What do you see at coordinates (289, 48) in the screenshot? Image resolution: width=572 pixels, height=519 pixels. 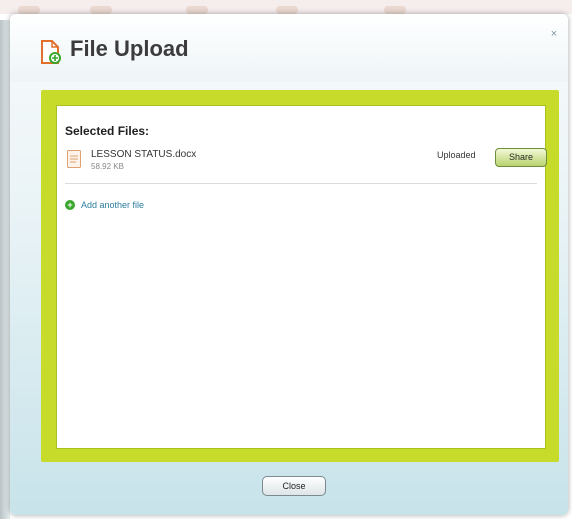 I see `dialog-header: × File Upload` at bounding box center [289, 48].